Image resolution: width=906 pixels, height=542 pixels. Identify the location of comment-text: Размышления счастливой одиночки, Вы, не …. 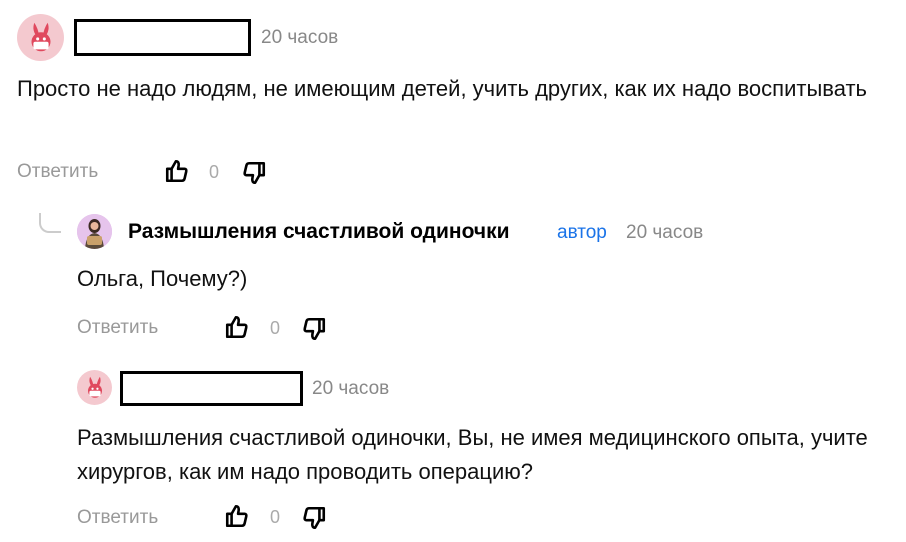
(472, 454).